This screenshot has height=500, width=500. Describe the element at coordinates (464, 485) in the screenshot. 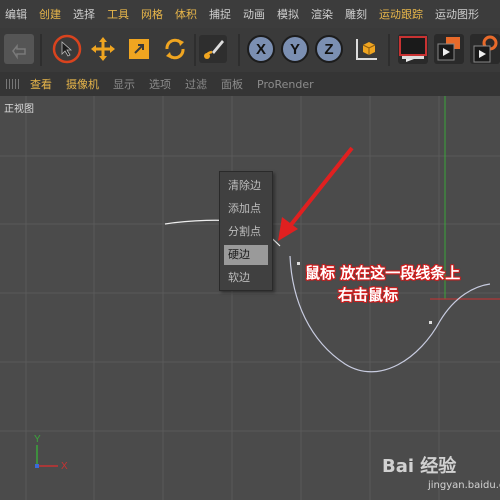

I see `watermark-domain: jingyan.baidu.com` at that location.